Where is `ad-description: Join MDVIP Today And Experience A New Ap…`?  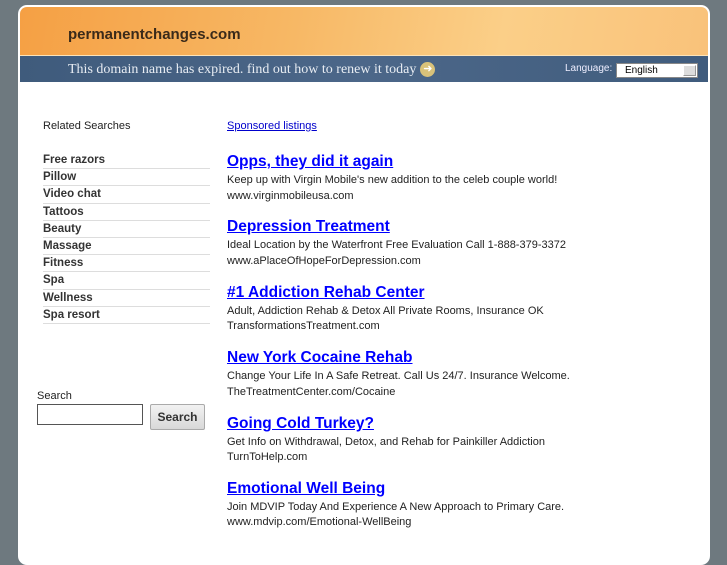
ad-description: Join MDVIP Today And Experience A New Ap… is located at coordinates (396, 506).